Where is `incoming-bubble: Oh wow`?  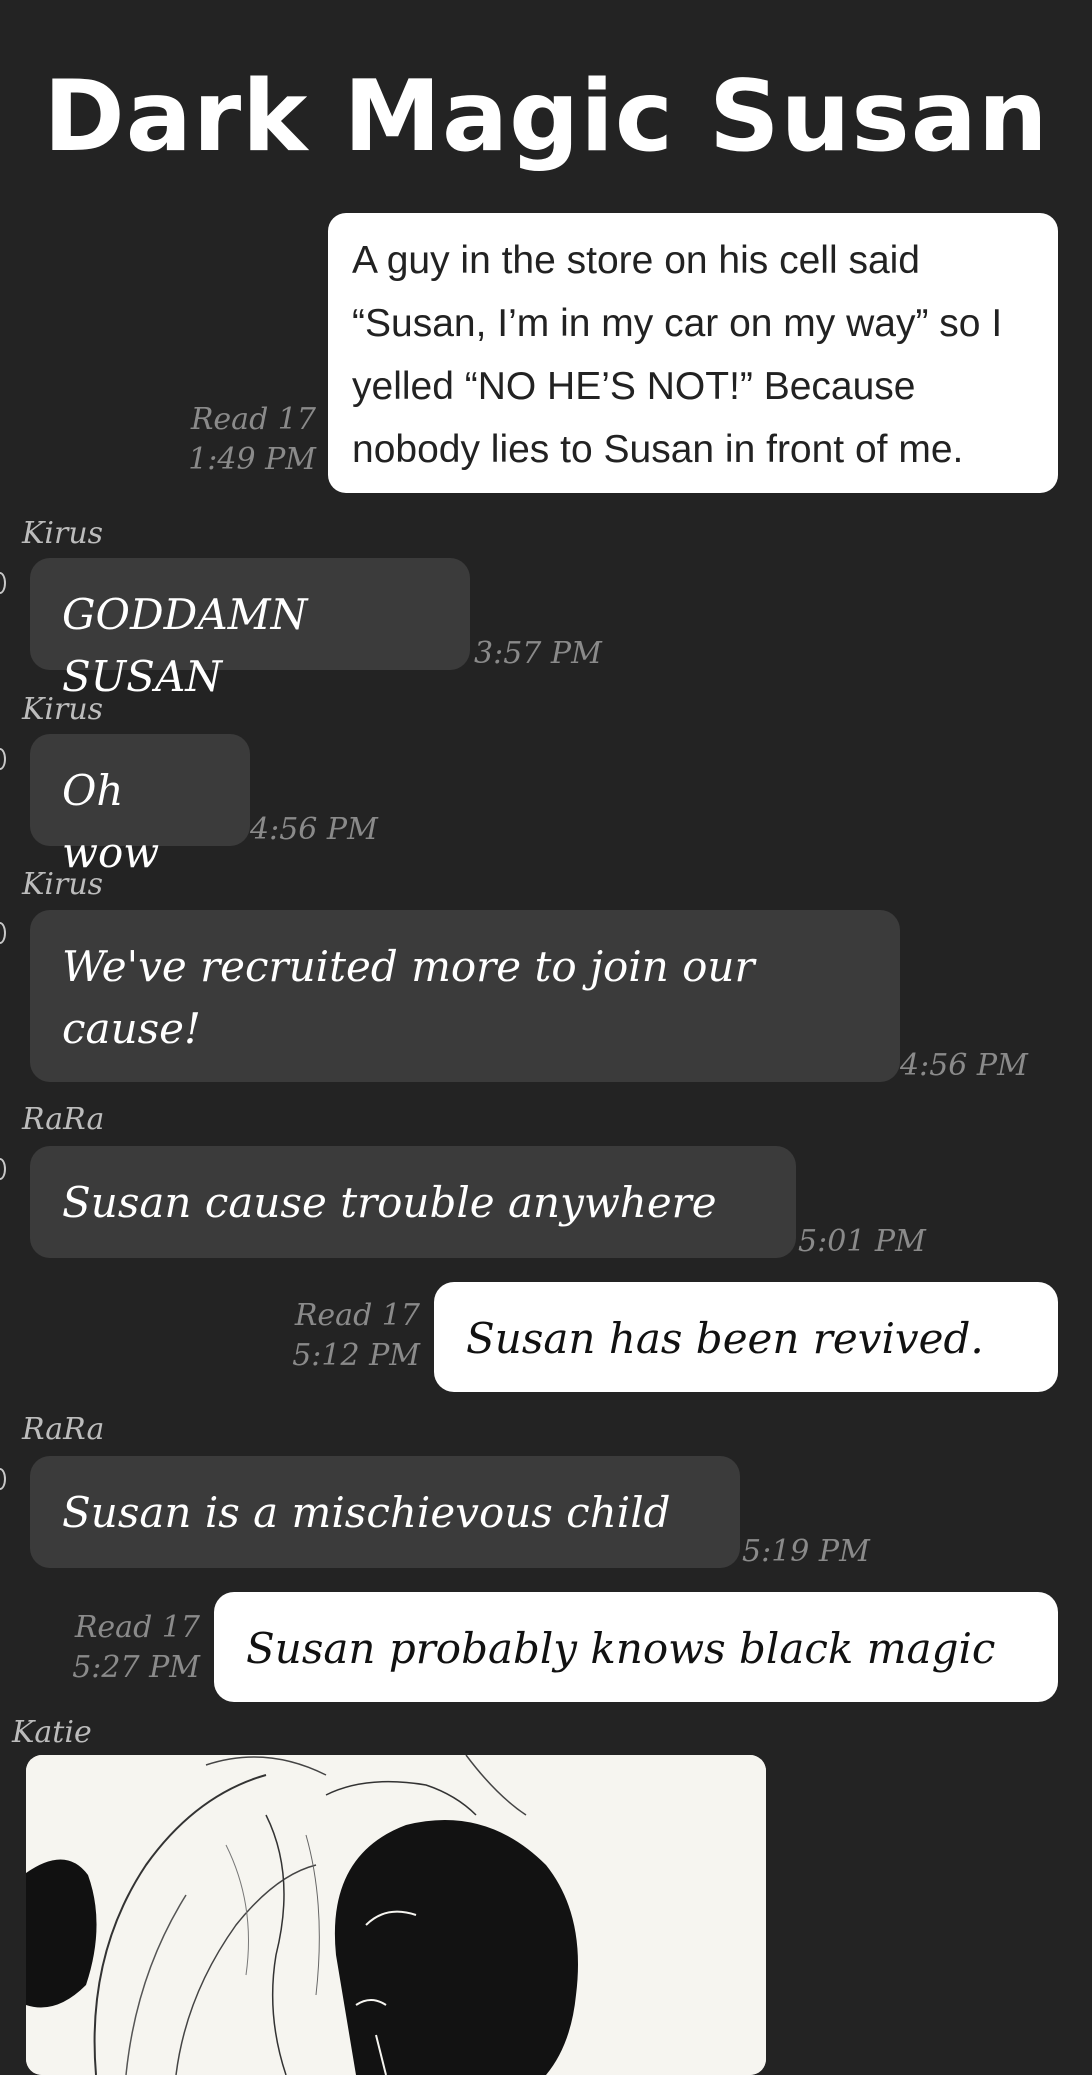
incoming-bubble: Oh wow is located at coordinates (140, 805).